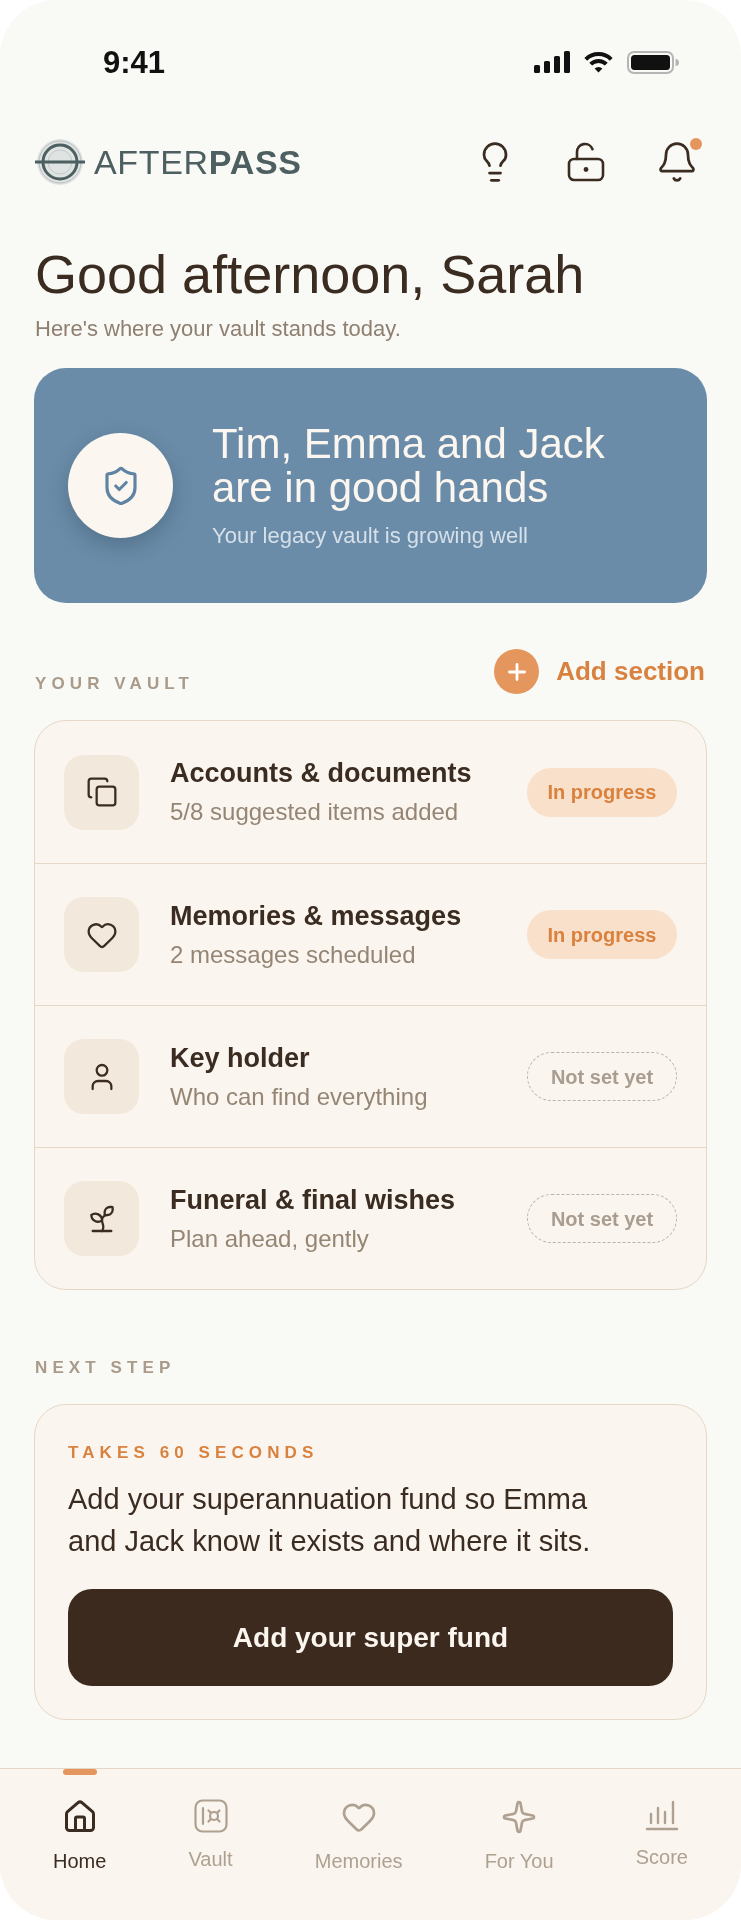  What do you see at coordinates (599, 671) in the screenshot?
I see `add-section-button: Add section` at bounding box center [599, 671].